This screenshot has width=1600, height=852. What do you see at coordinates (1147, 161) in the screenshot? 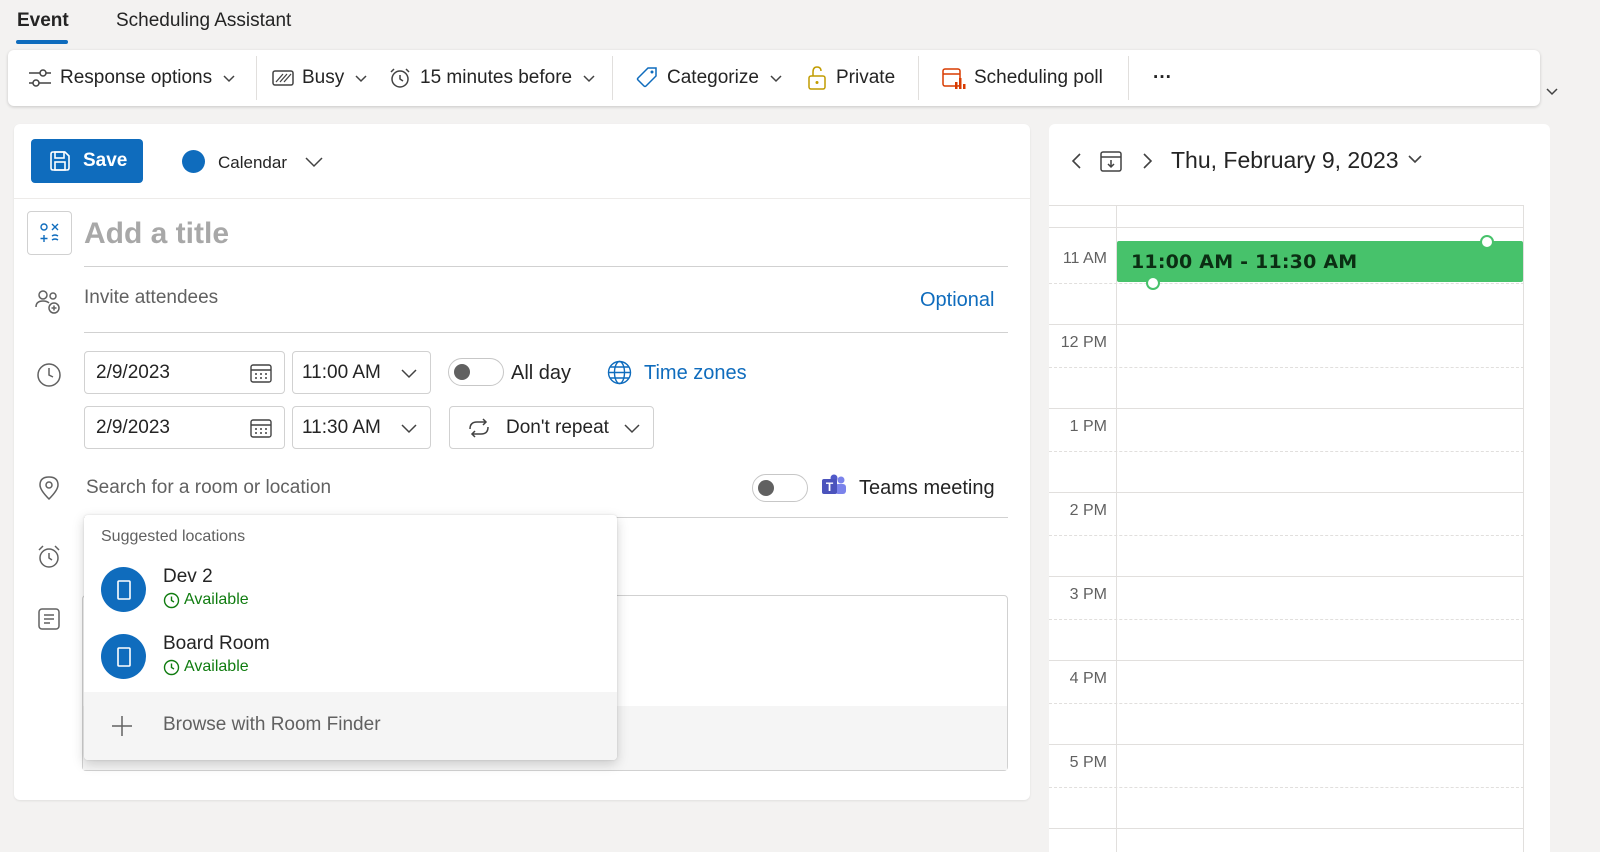
I see `chevron-right-icon` at bounding box center [1147, 161].